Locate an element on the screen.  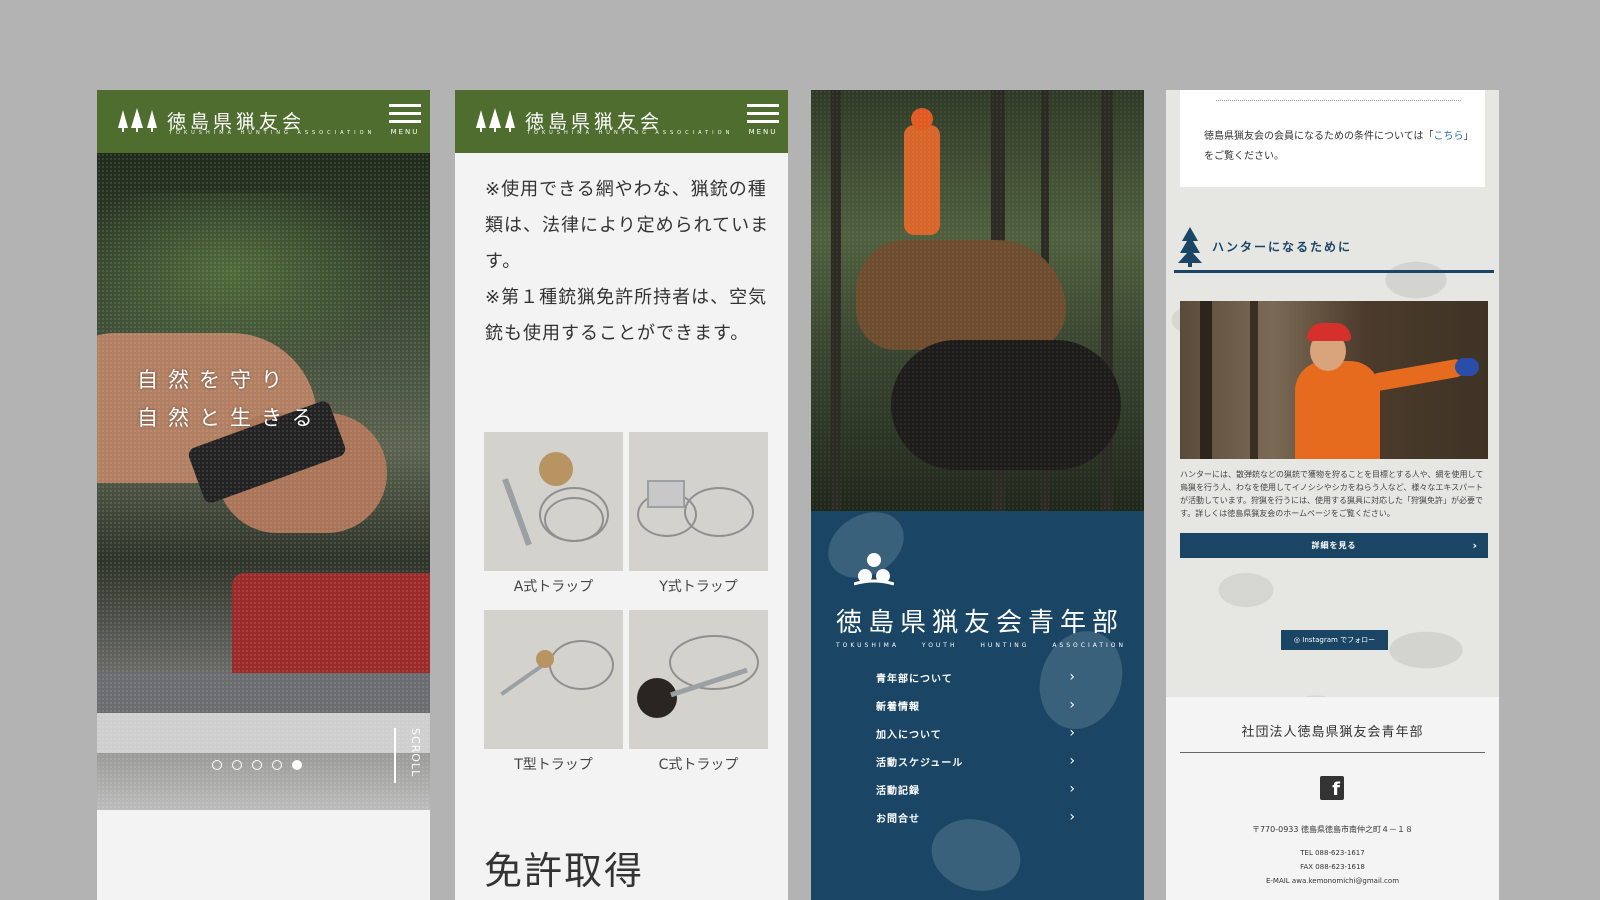
nav-label: 加入について is located at coordinates (909, 735).